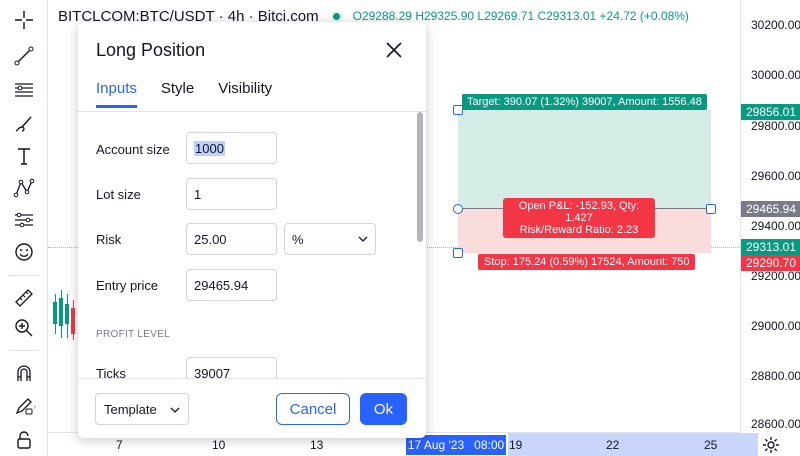 This screenshot has width=800, height=456. What do you see at coordinates (252, 408) in the screenshot?
I see `dialog-footer: Template Cancel Ok` at bounding box center [252, 408].